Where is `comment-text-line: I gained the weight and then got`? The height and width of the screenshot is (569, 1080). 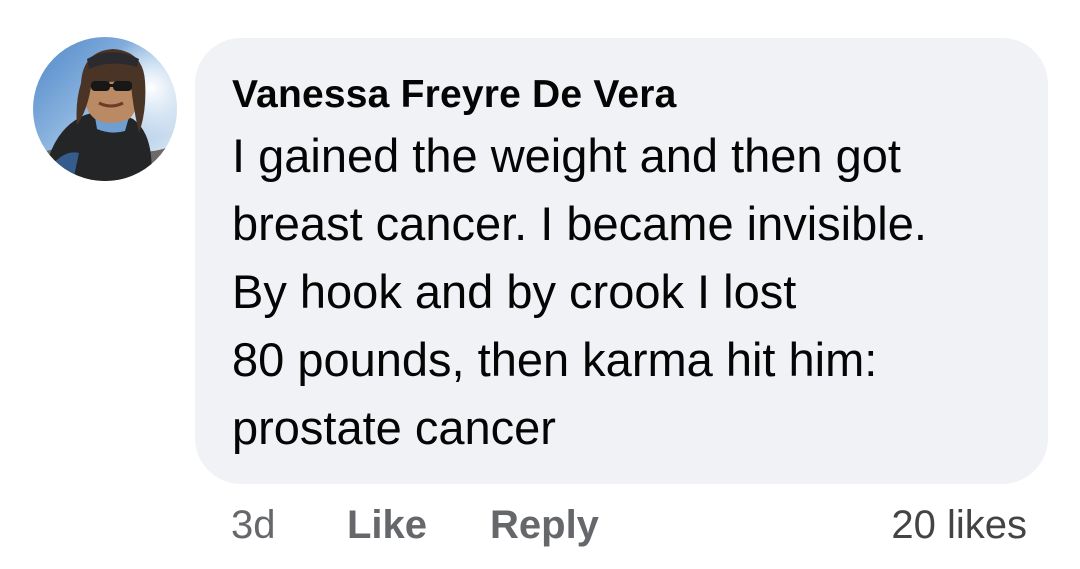
comment-text-line: I gained the weight and then got is located at coordinates (566, 155).